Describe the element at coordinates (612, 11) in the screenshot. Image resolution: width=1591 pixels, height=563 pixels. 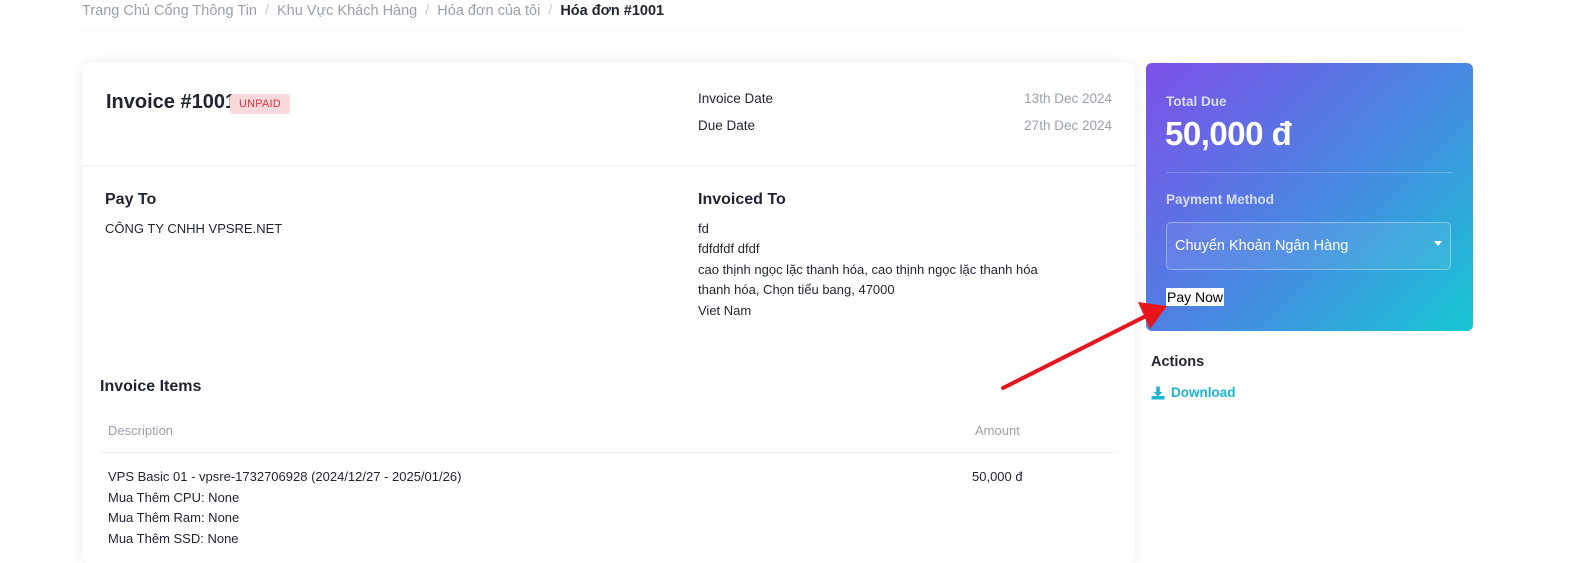
I see `breadcrumb-current: Hóa đơn #1001` at that location.